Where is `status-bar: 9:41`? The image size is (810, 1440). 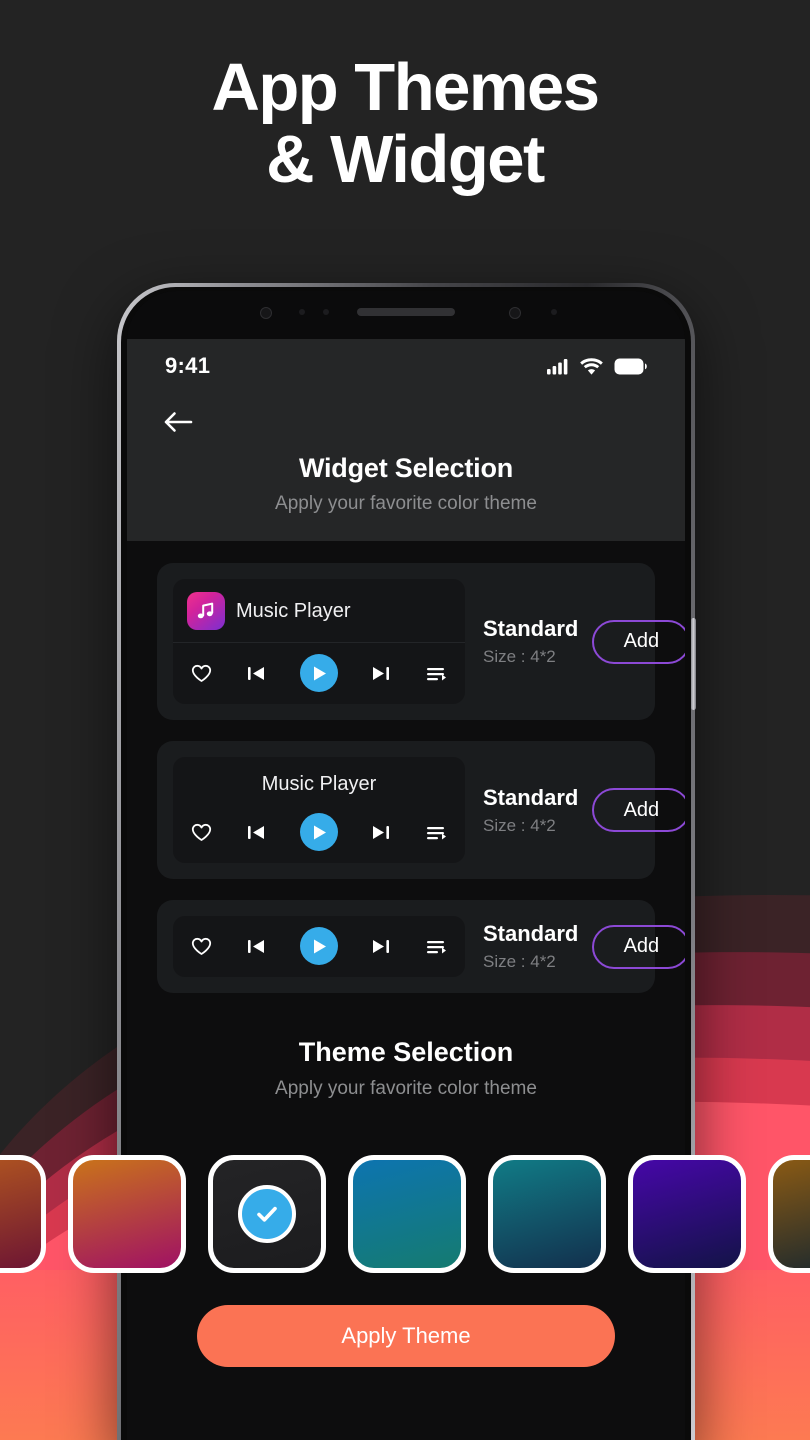
status-bar: 9:41 is located at coordinates (406, 361).